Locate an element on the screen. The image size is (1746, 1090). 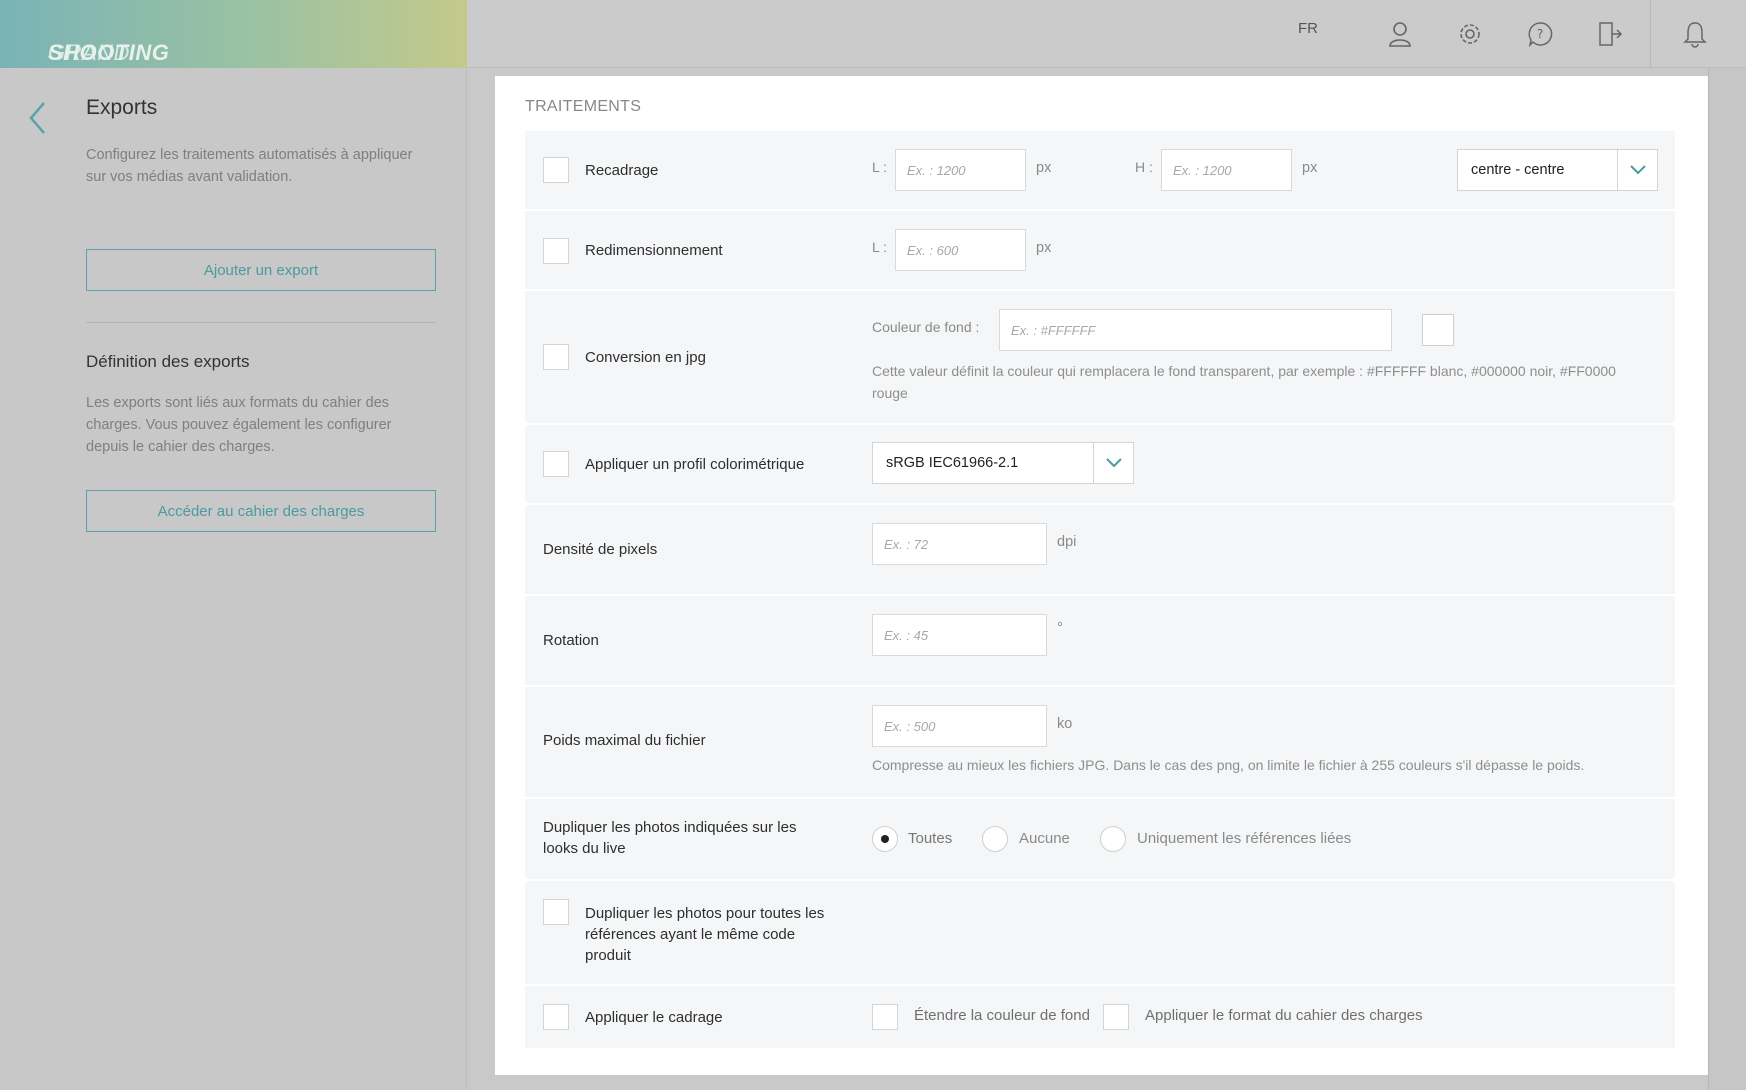
bell-icon is located at coordinates (1695, 34).